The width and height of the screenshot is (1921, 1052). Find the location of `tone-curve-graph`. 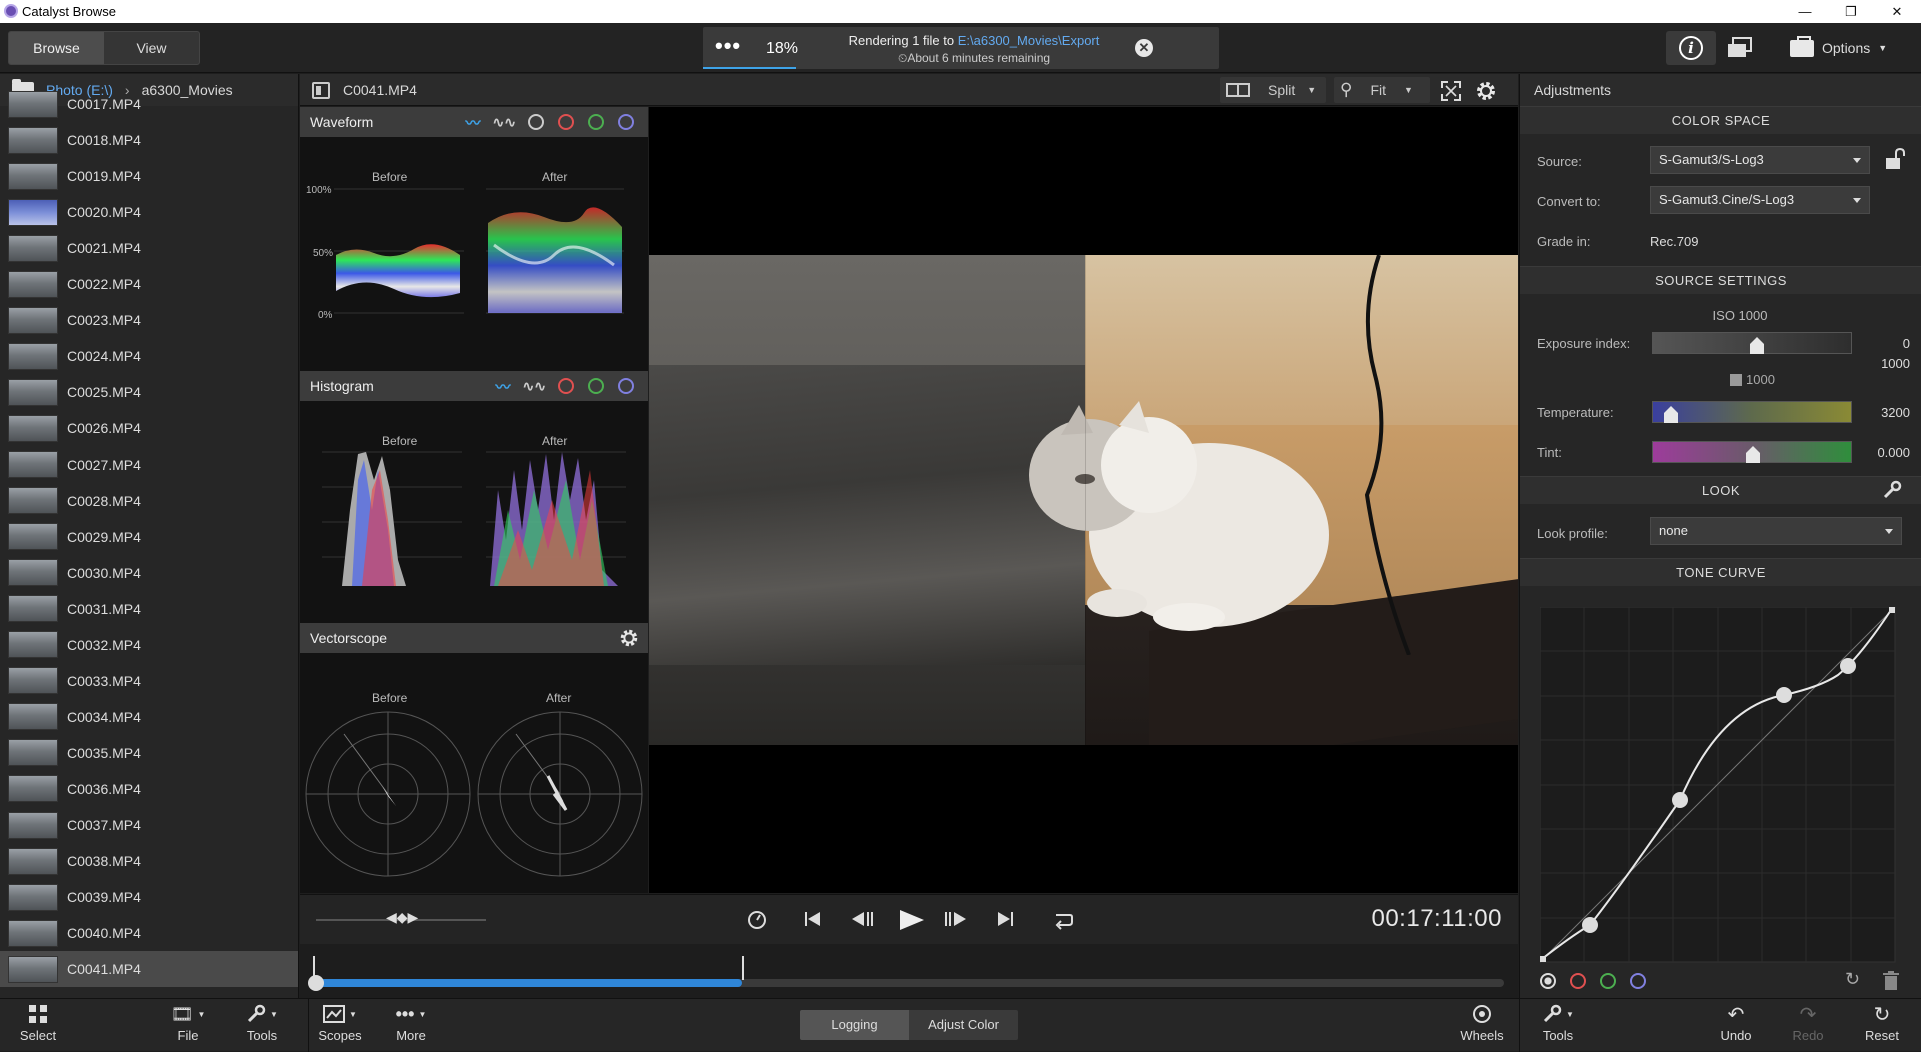

tone-curve-graph is located at coordinates (1720, 787).